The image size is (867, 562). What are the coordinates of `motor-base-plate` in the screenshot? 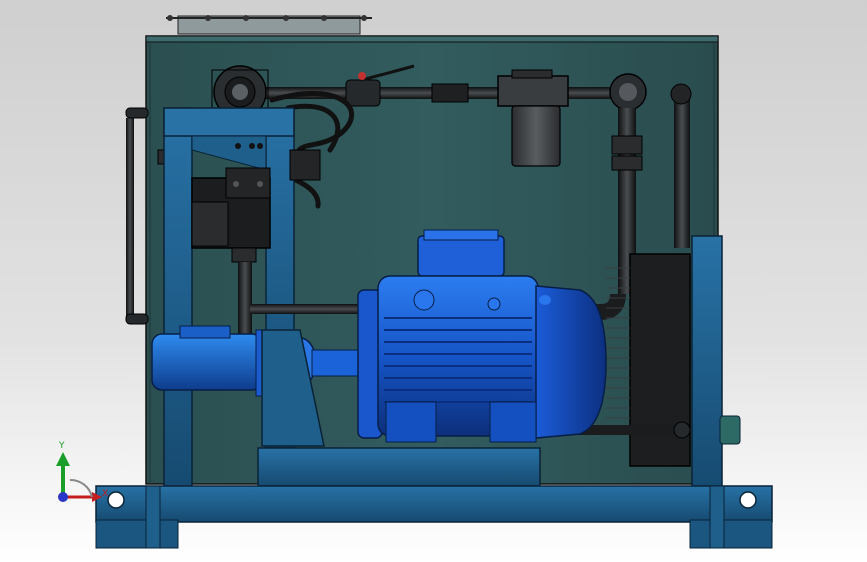 It's located at (399, 467).